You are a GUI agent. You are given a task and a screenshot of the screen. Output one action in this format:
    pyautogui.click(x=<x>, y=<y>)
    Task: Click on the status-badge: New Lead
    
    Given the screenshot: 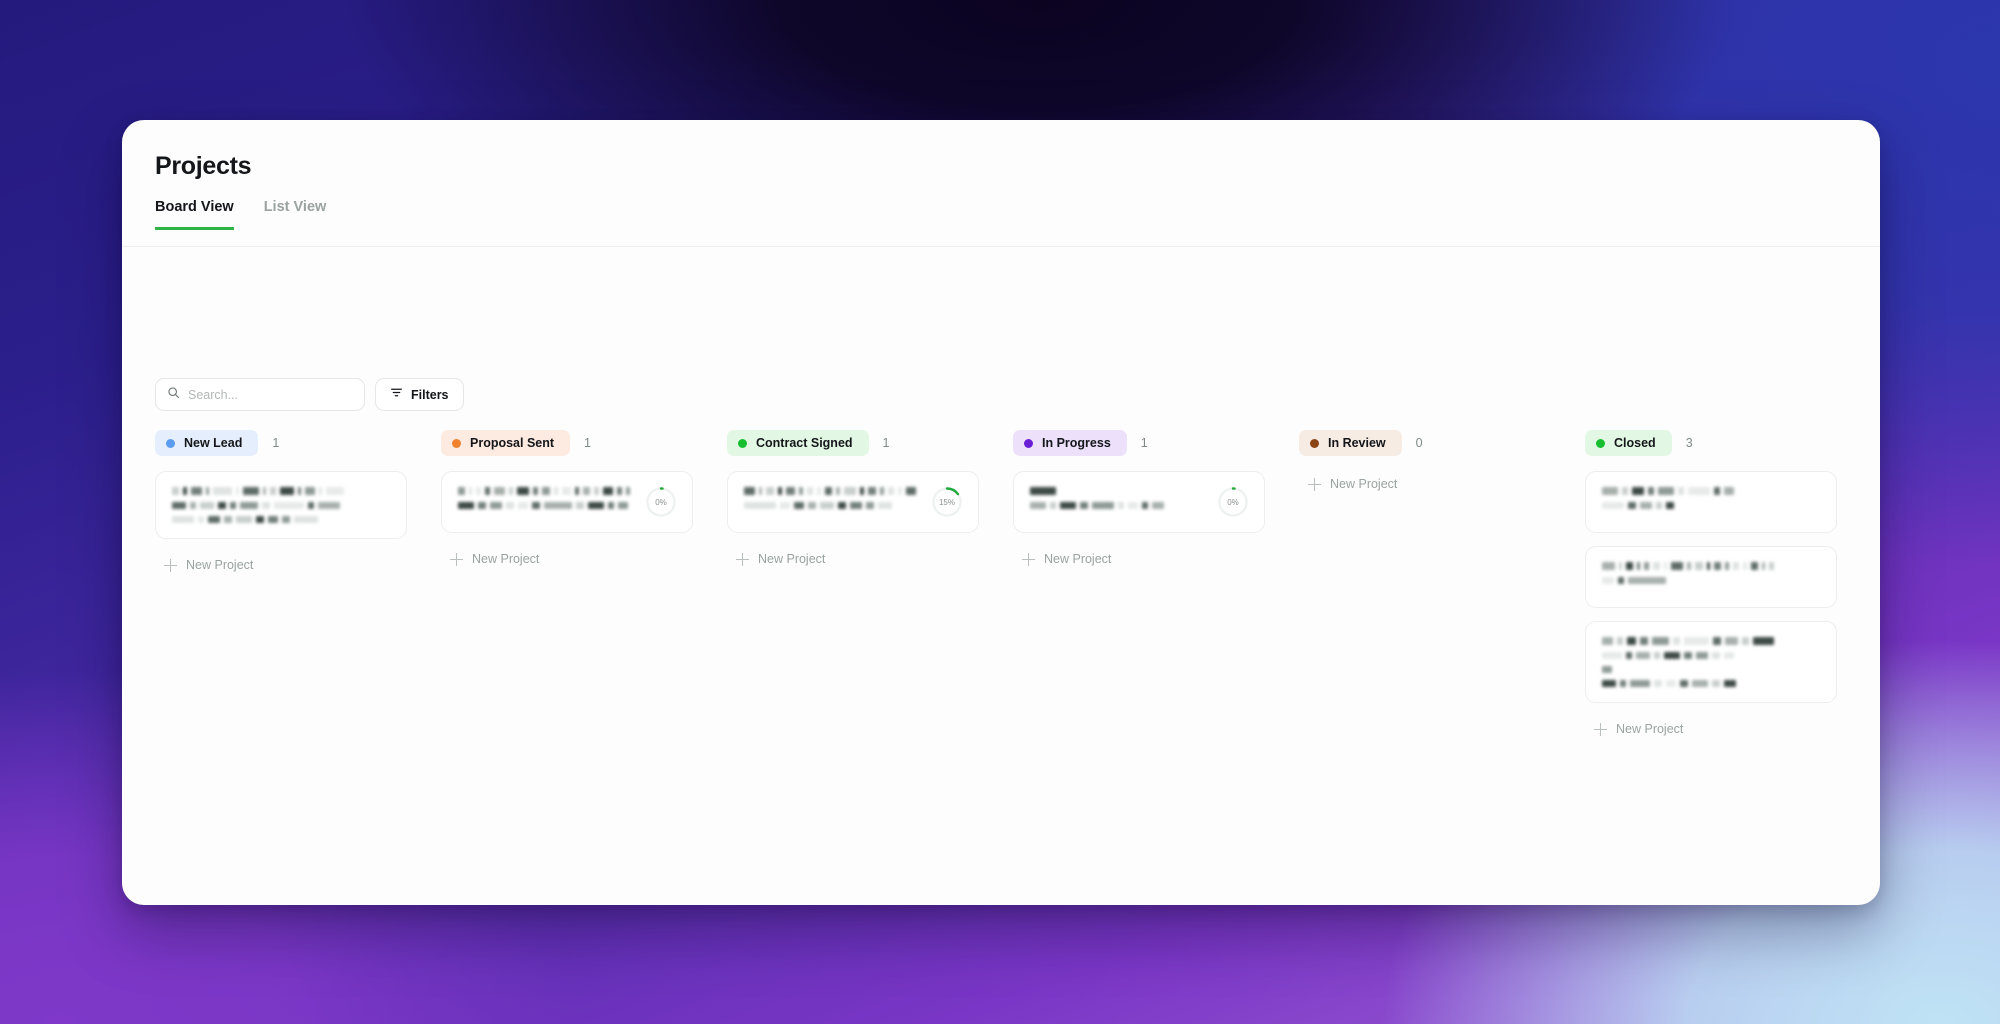 What is the action you would take?
    pyautogui.click(x=207, y=443)
    